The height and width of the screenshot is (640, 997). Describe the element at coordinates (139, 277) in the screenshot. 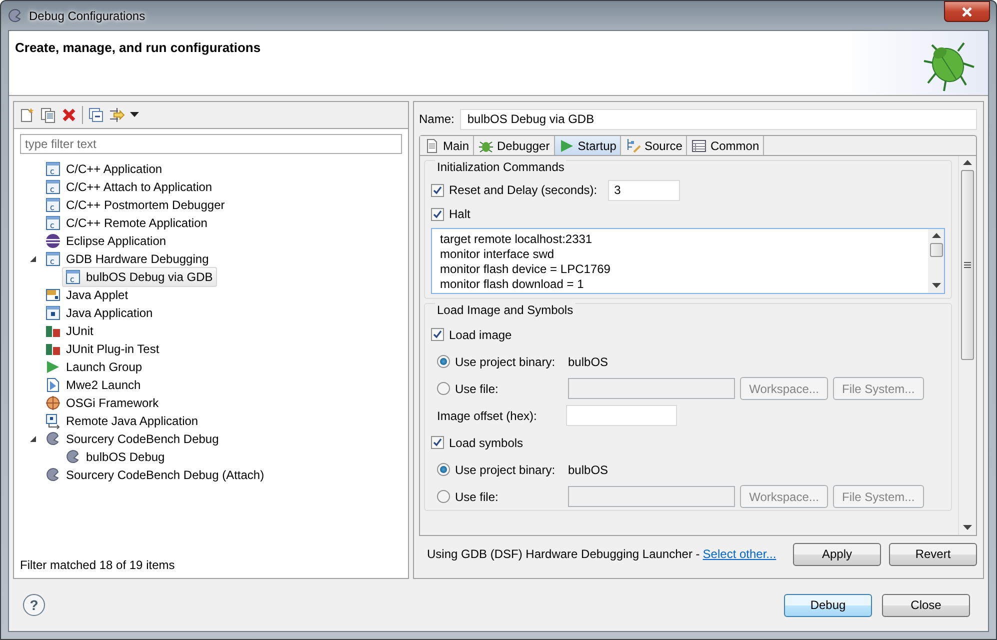

I see `tree-item: c bulbOS Debug via GDB` at that location.